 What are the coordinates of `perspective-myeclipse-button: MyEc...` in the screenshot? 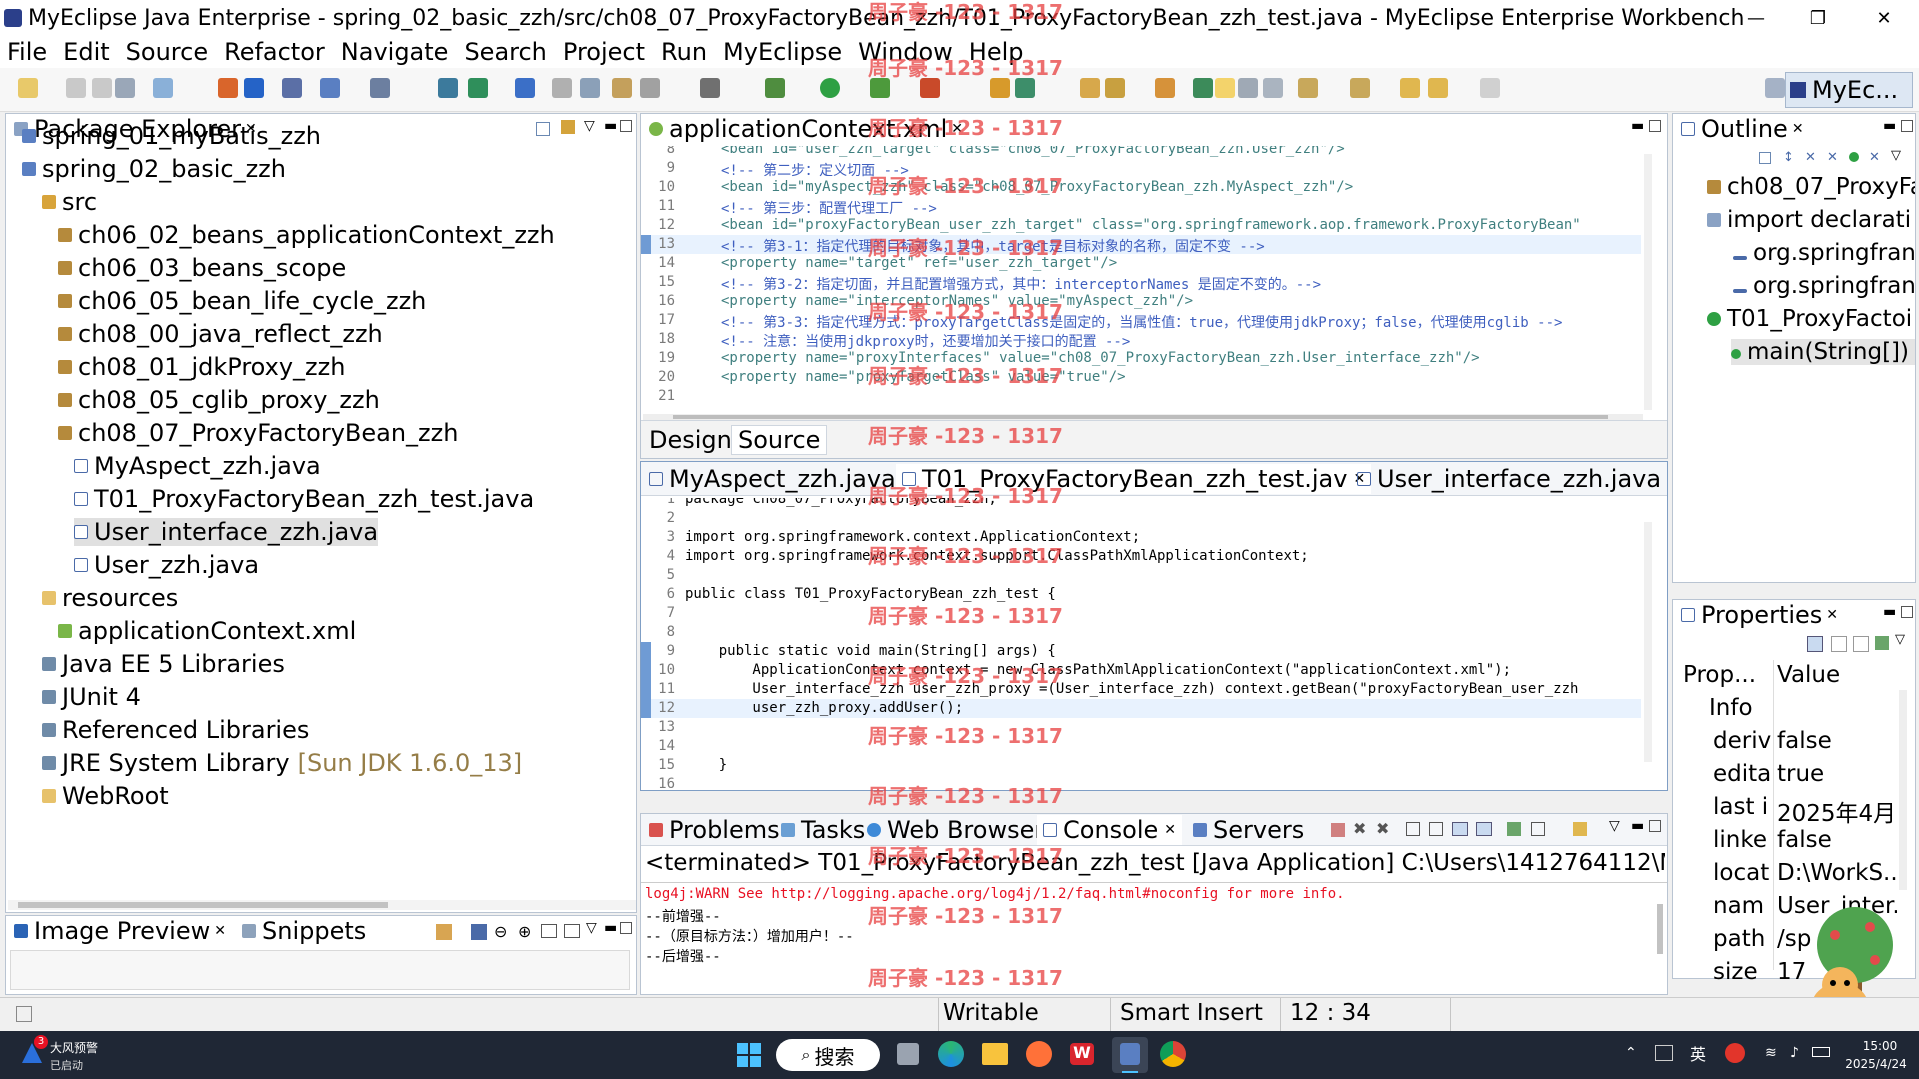 It's located at (1849, 90).